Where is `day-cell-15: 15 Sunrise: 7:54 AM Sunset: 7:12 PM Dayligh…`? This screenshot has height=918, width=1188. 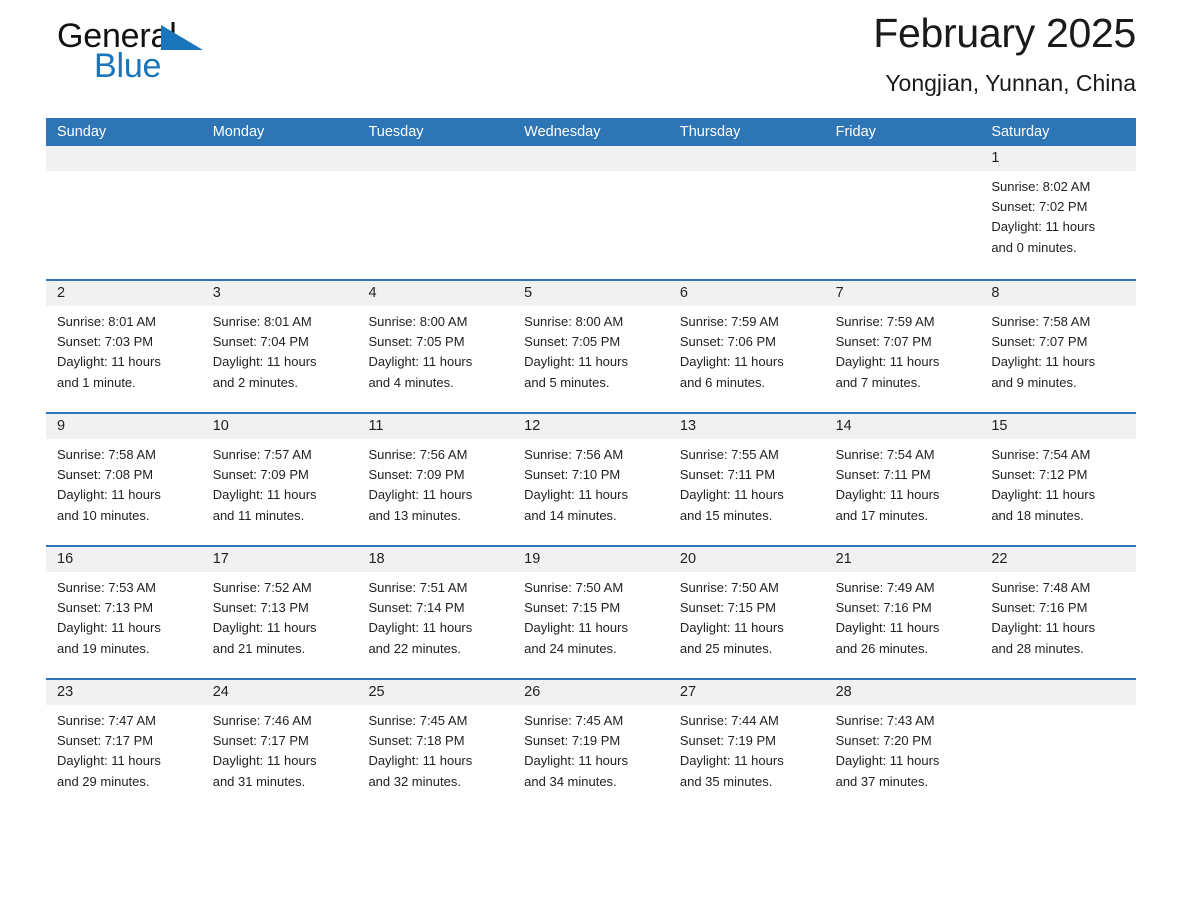
day-cell-15: 15 Sunrise: 7:54 AM Sunset: 7:12 PM Dayligh… is located at coordinates (1058, 479).